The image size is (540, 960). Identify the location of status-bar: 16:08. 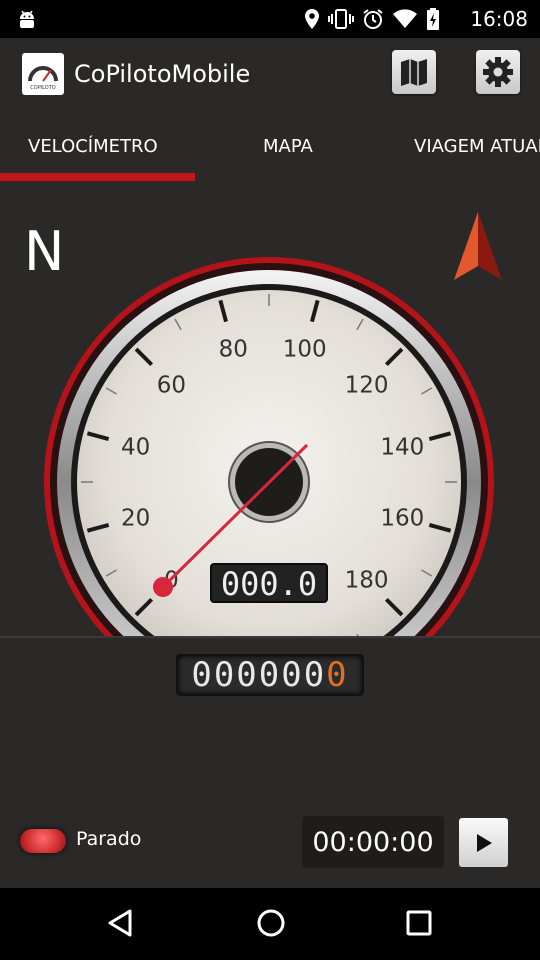
(270, 19).